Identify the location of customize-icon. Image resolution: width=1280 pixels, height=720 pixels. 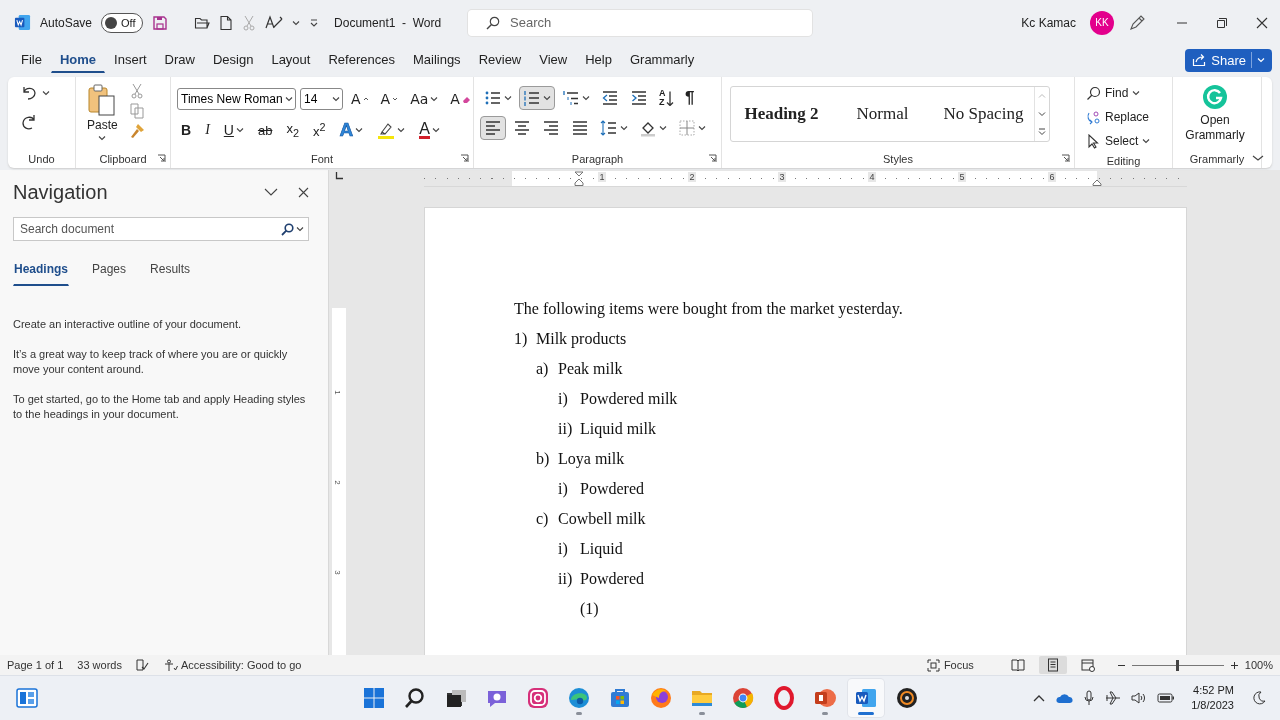
(314, 22).